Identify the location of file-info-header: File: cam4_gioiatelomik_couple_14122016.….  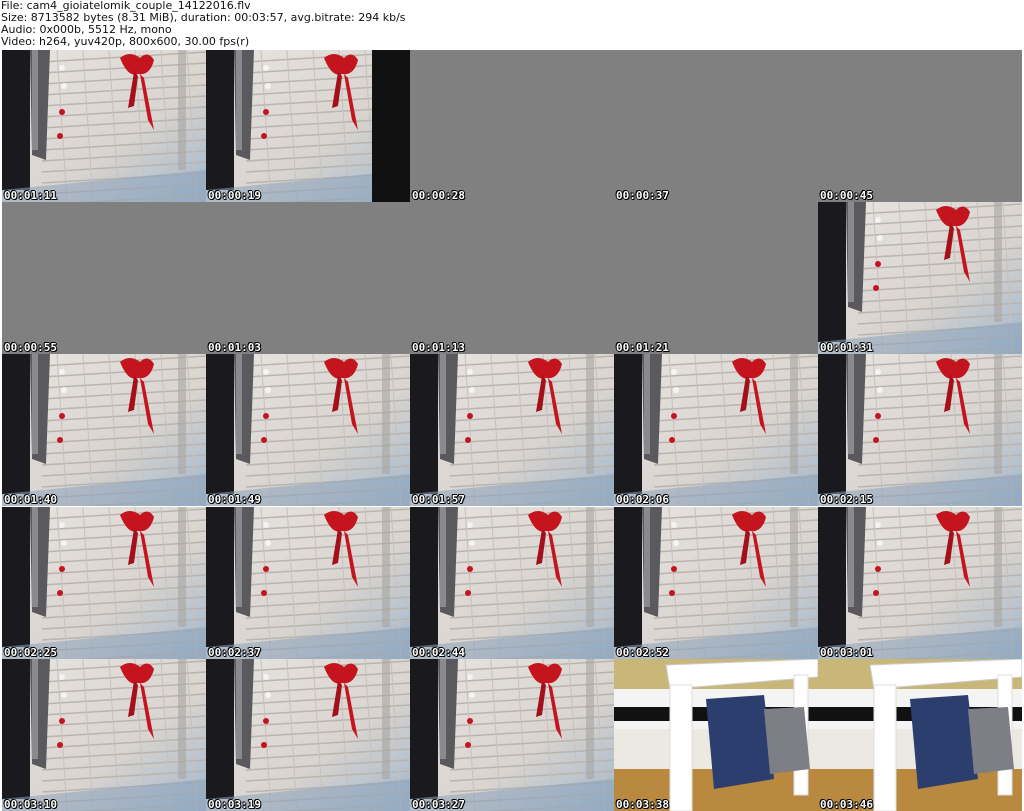
(512, 25).